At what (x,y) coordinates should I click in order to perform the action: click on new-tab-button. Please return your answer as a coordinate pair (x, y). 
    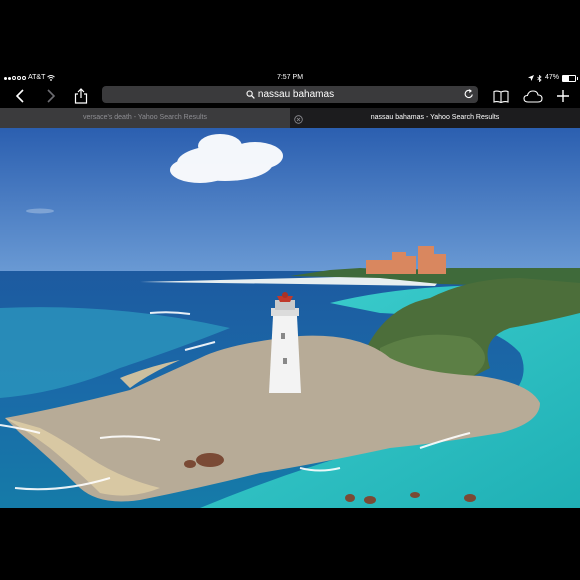
    Looking at the image, I should click on (563, 96).